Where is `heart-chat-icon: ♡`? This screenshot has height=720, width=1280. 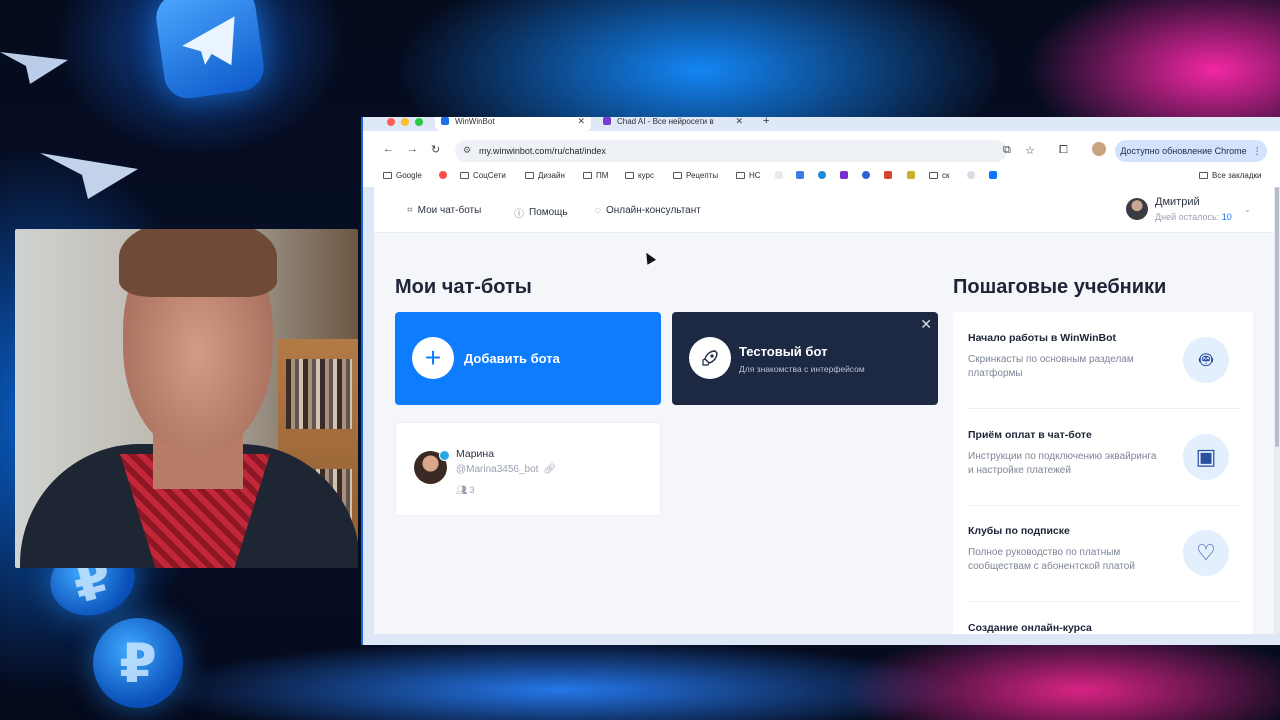 heart-chat-icon: ♡ is located at coordinates (1206, 553).